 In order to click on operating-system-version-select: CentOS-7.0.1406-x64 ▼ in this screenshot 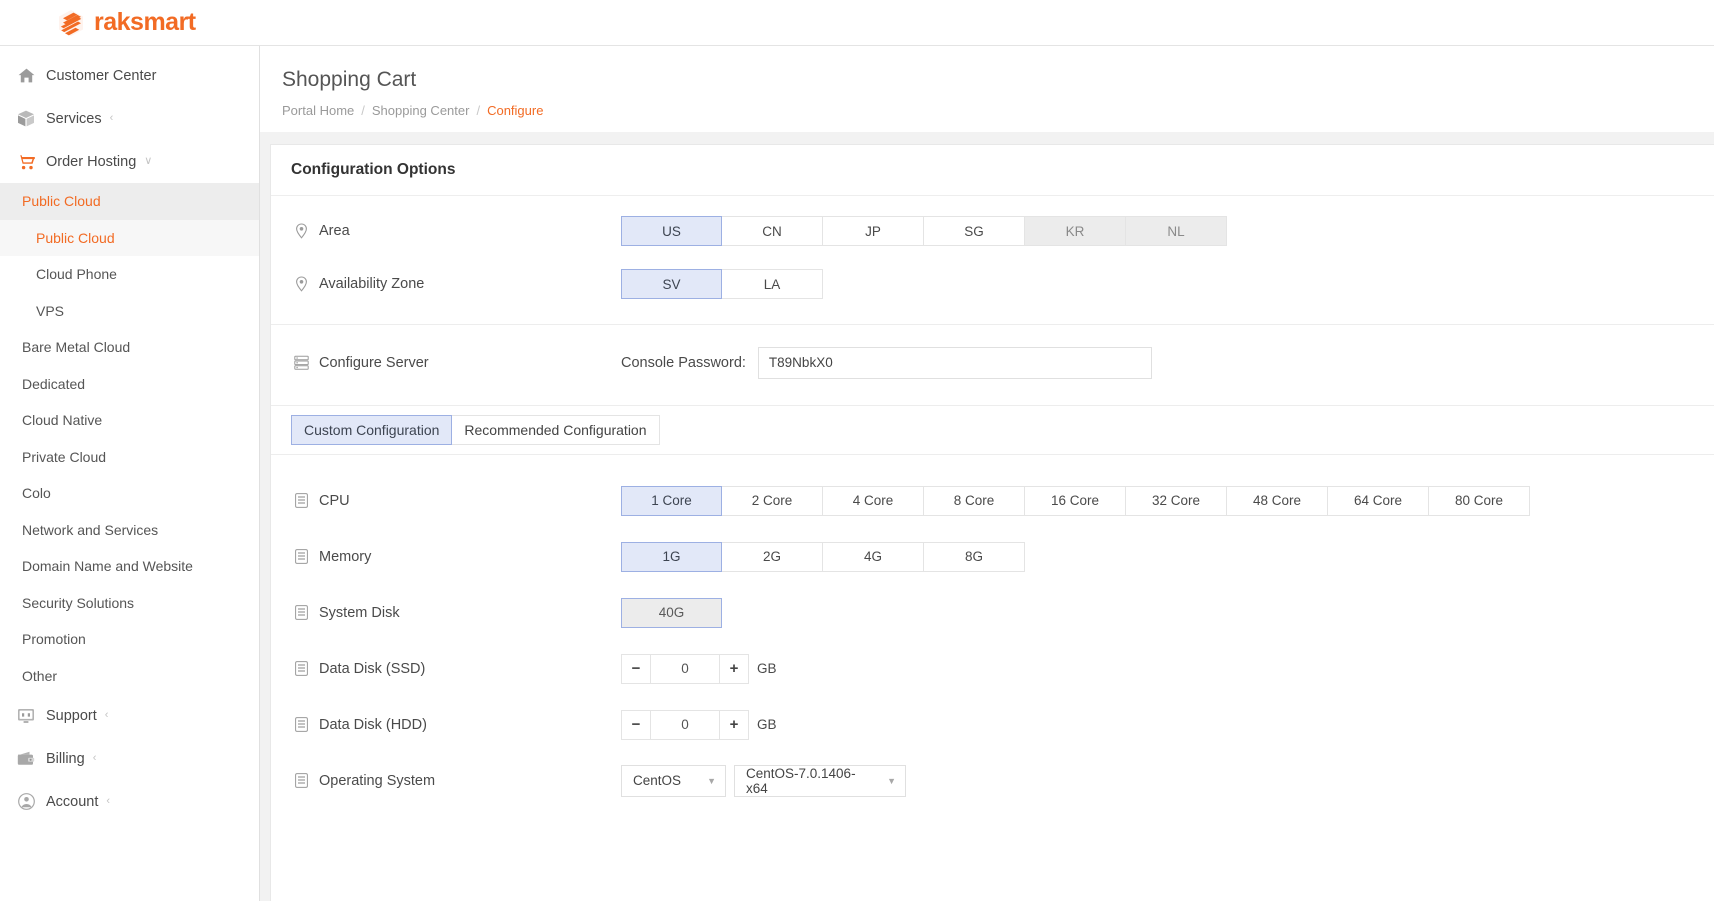, I will do `click(820, 780)`.